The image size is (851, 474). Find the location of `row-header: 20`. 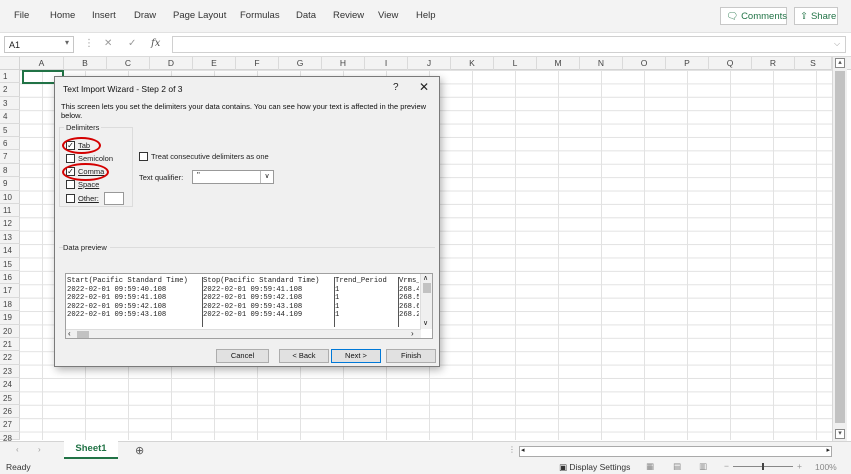

row-header: 20 is located at coordinates (10, 331).